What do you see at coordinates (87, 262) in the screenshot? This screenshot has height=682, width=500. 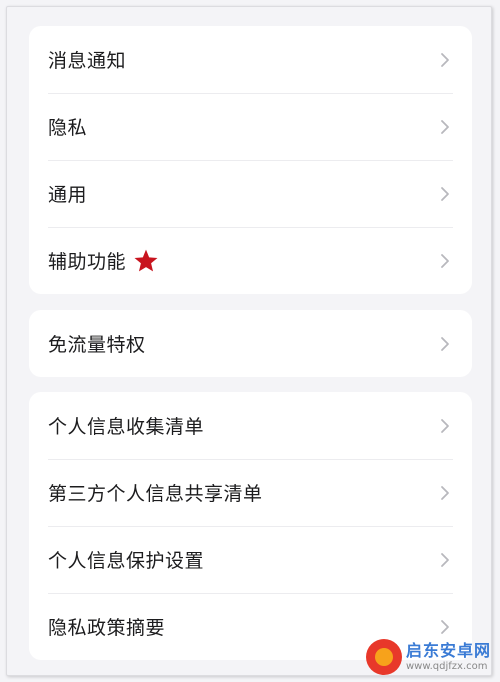 I see `menu-item-label: 辅助功能` at bounding box center [87, 262].